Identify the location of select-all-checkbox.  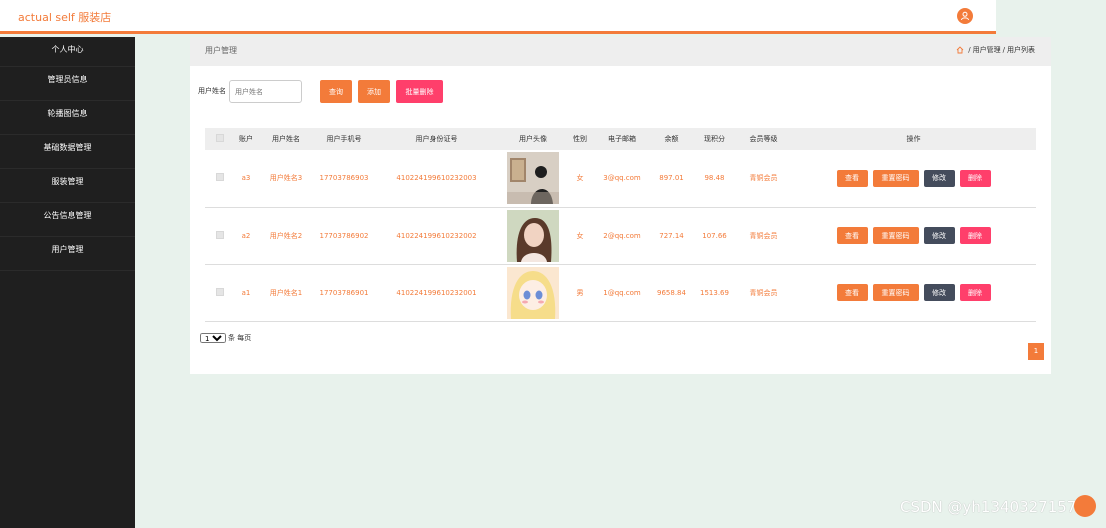
(220, 138).